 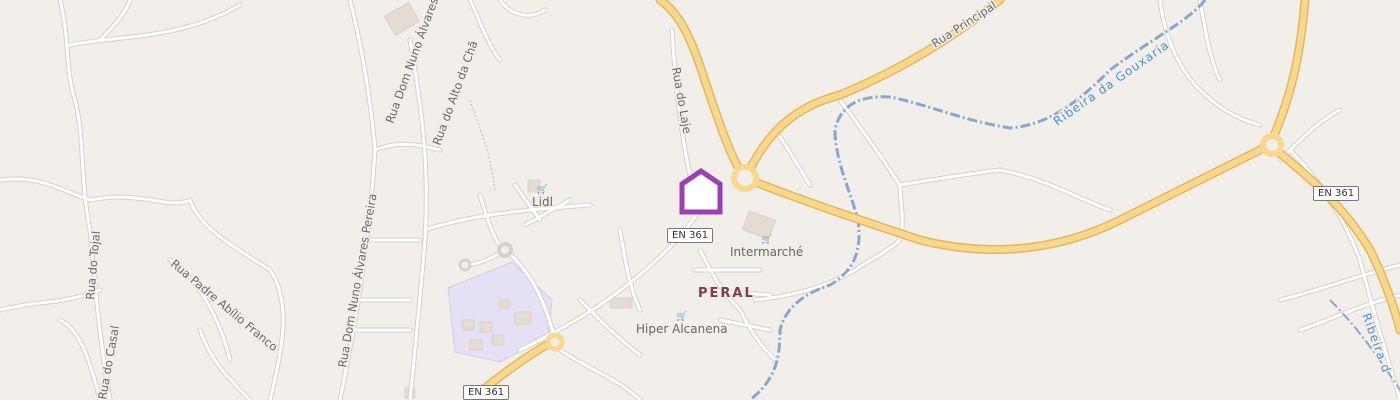 What do you see at coordinates (555, 342) in the screenshot?
I see `roundabout-south` at bounding box center [555, 342].